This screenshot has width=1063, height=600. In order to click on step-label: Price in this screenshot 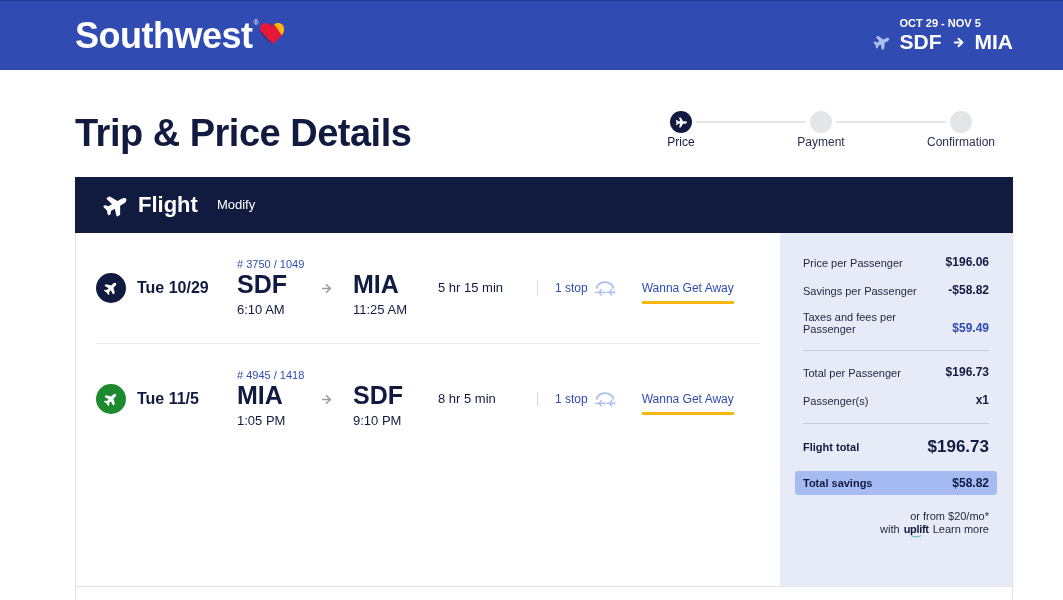, I will do `click(681, 142)`.